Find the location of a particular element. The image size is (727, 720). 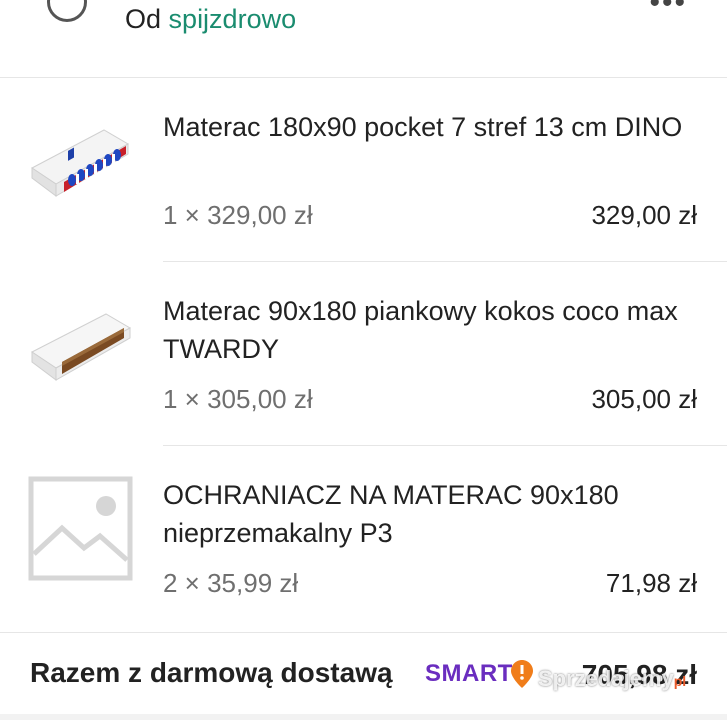

seller-link: spijzdrowo is located at coordinates (233, 19).